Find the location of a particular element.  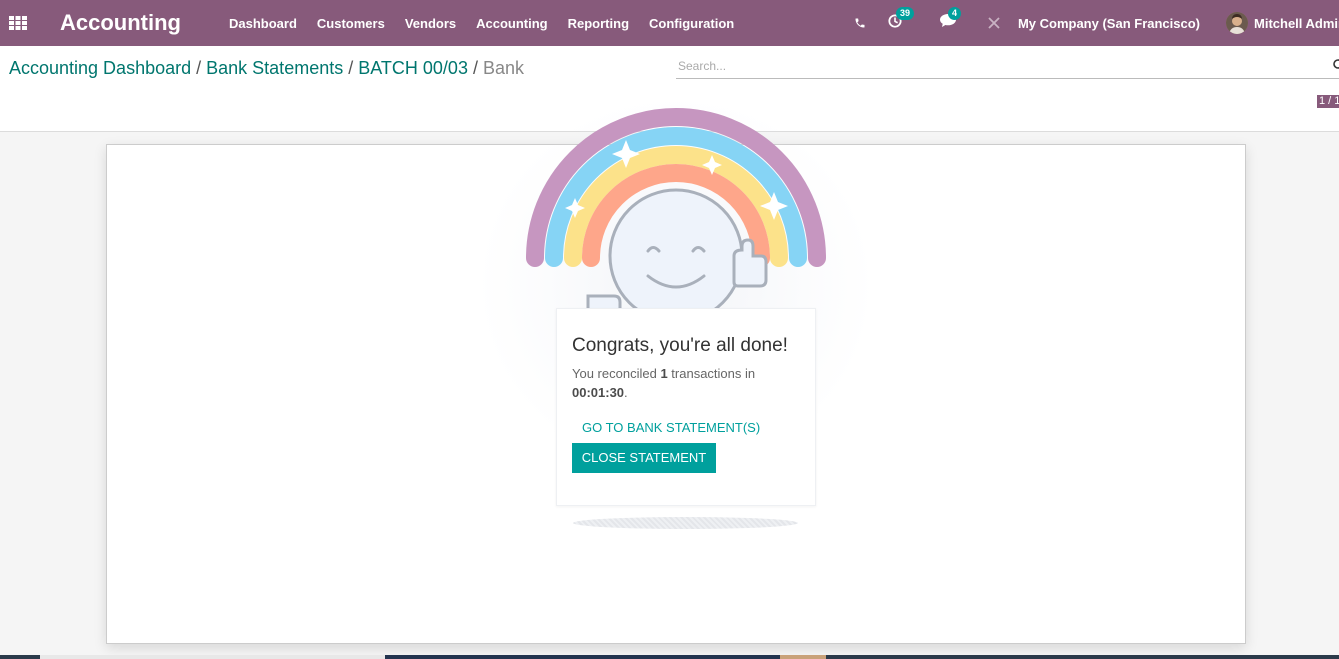

breadcrumb-batch: BATCH 00/03 is located at coordinates (413, 68).